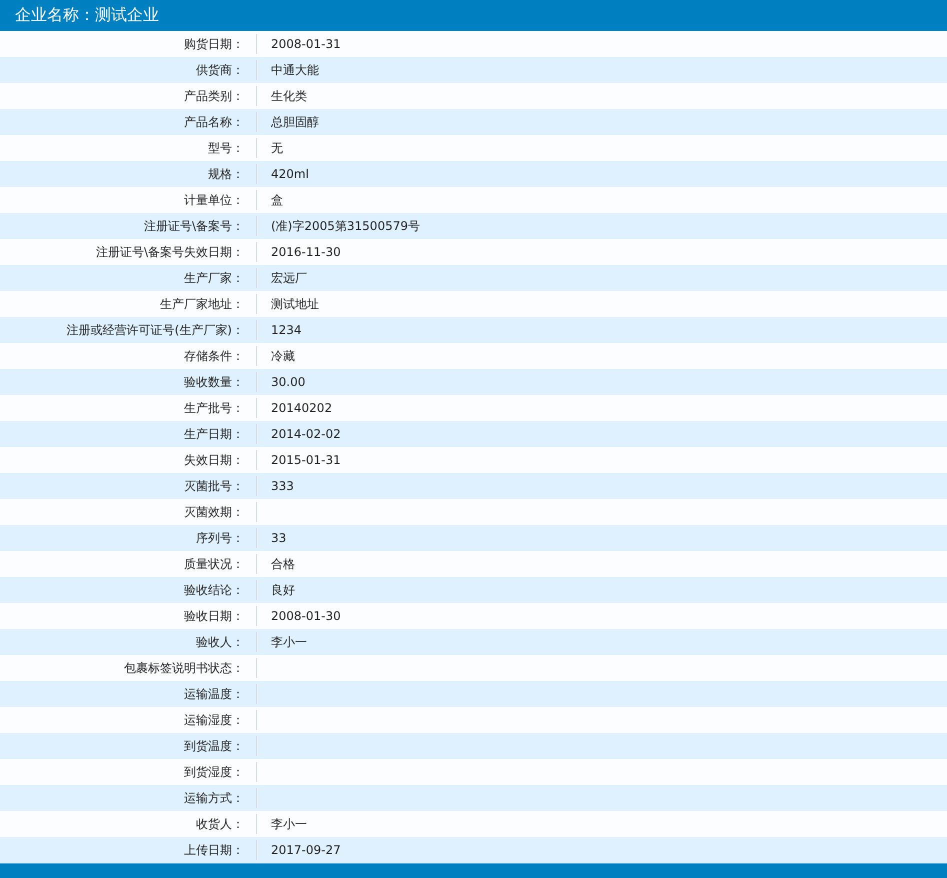 This screenshot has width=947, height=878. Describe the element at coordinates (170, 252) in the screenshot. I see `field-label: 注册证号\备案号失效日期：` at that location.